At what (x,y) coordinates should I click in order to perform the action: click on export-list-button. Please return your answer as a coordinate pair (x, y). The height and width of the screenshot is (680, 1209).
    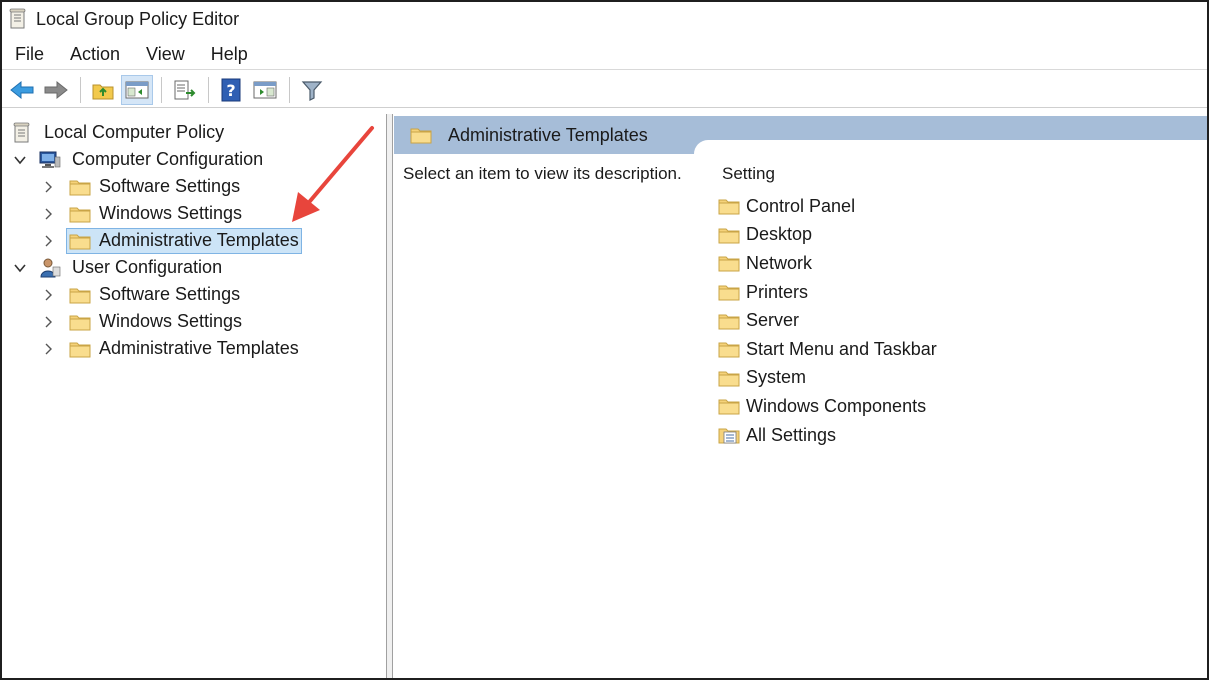
    Looking at the image, I should click on (184, 90).